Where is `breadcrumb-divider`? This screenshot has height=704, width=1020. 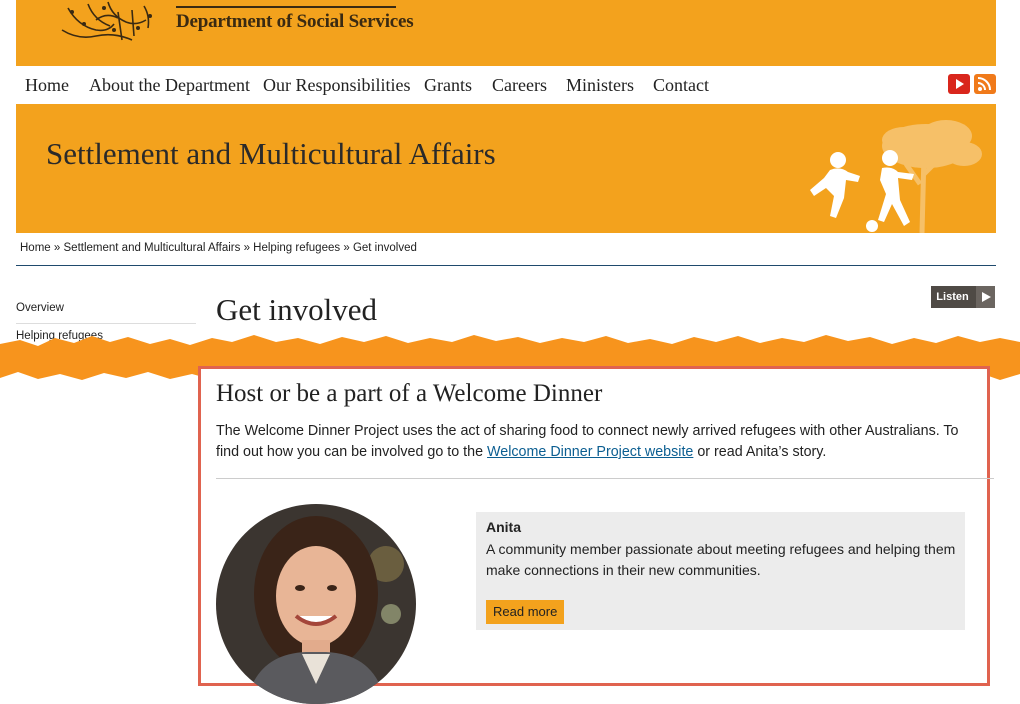 breadcrumb-divider is located at coordinates (506, 265).